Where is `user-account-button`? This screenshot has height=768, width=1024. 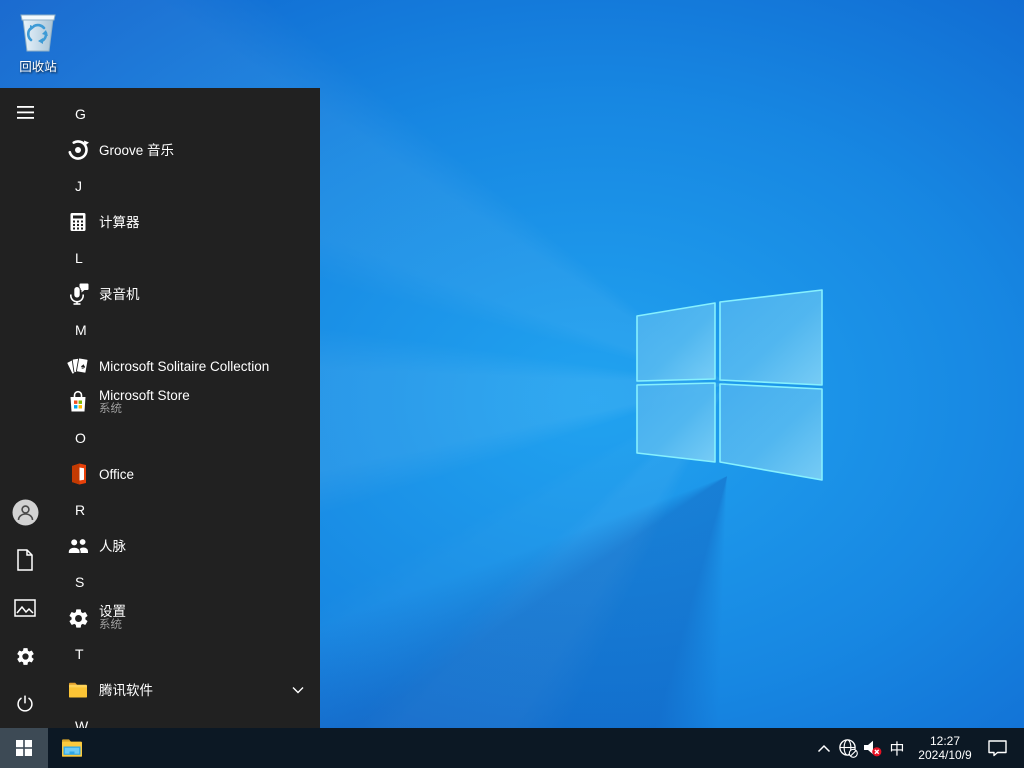 user-account-button is located at coordinates (25, 512).